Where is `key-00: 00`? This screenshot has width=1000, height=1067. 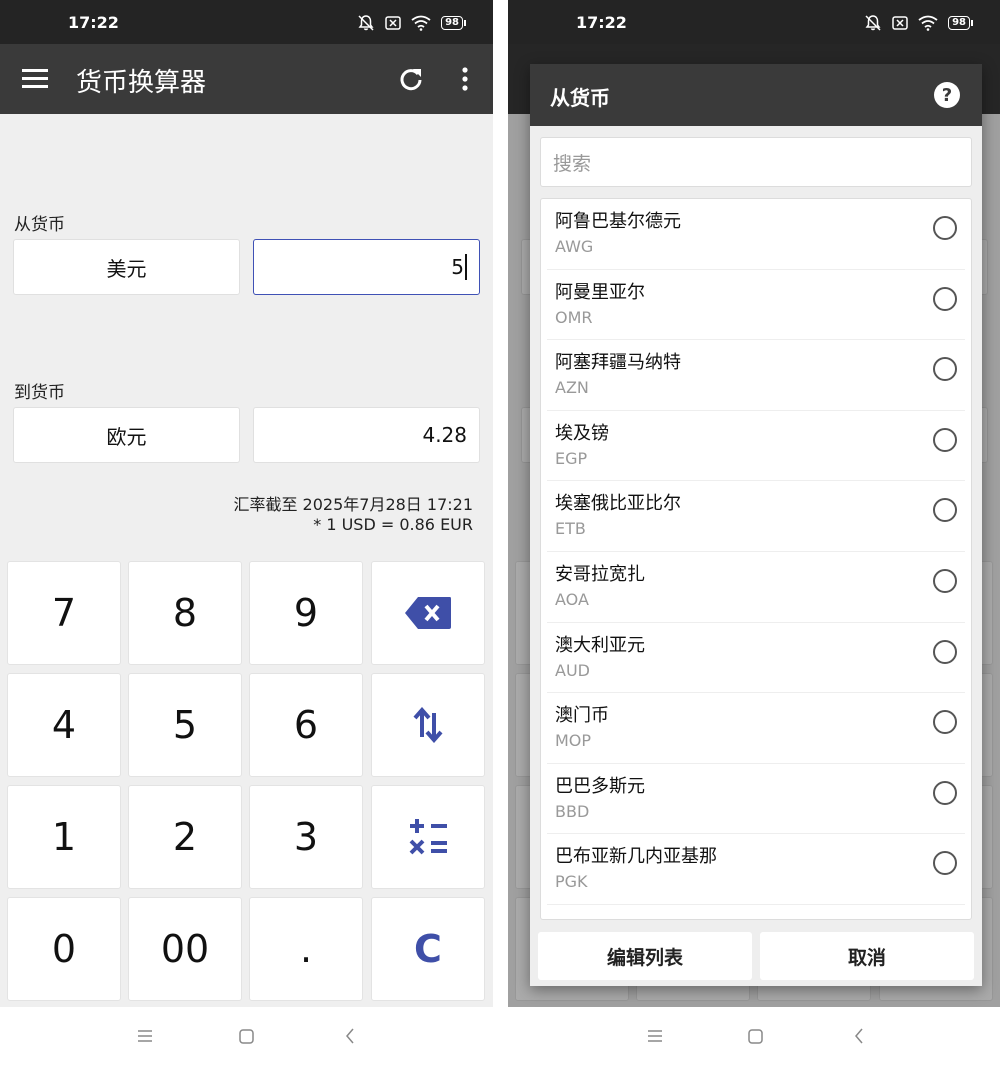
key-00: 00 is located at coordinates (185, 949).